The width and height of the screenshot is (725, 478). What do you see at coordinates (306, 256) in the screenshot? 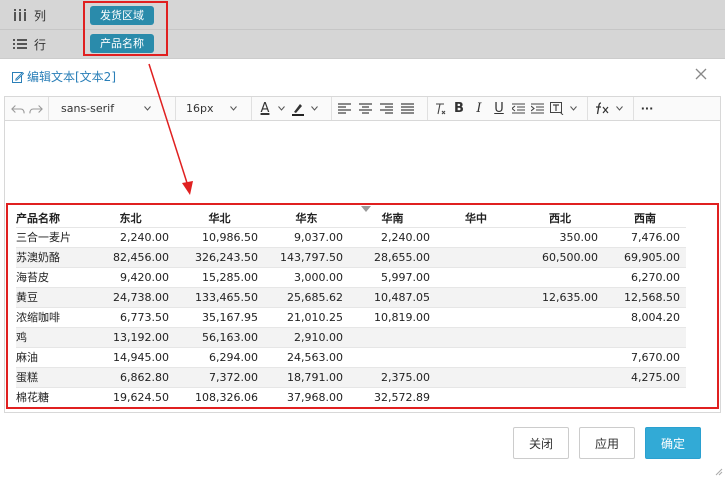
I see `value-cell: 143,797.50` at bounding box center [306, 256].